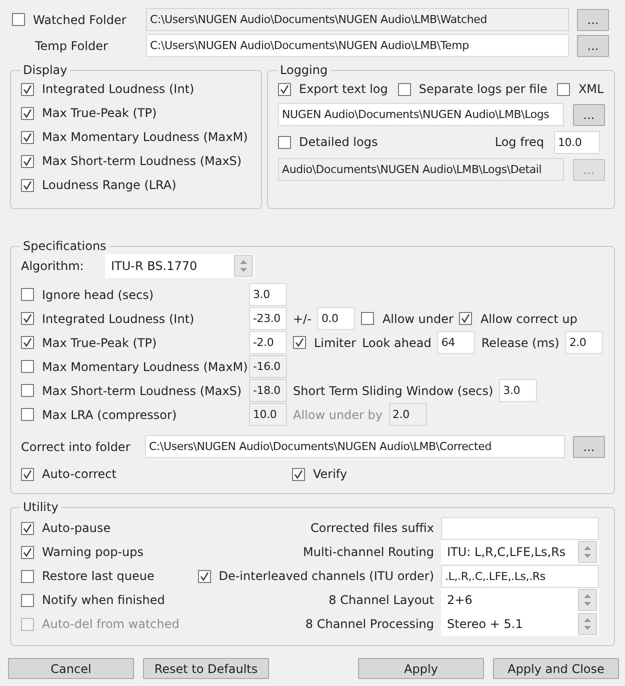  Describe the element at coordinates (53, 266) in the screenshot. I see `algorithm-label: Algorithm:` at that location.